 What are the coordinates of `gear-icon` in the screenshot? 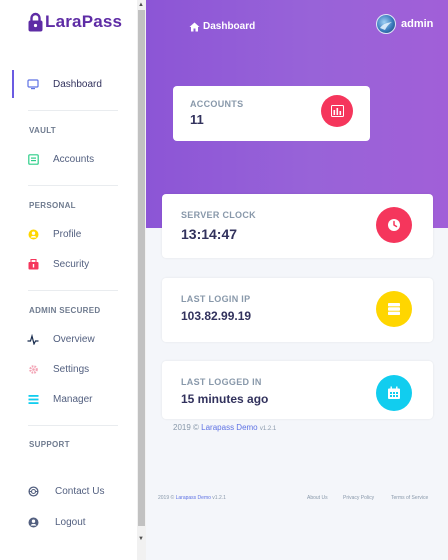 It's located at (33, 369).